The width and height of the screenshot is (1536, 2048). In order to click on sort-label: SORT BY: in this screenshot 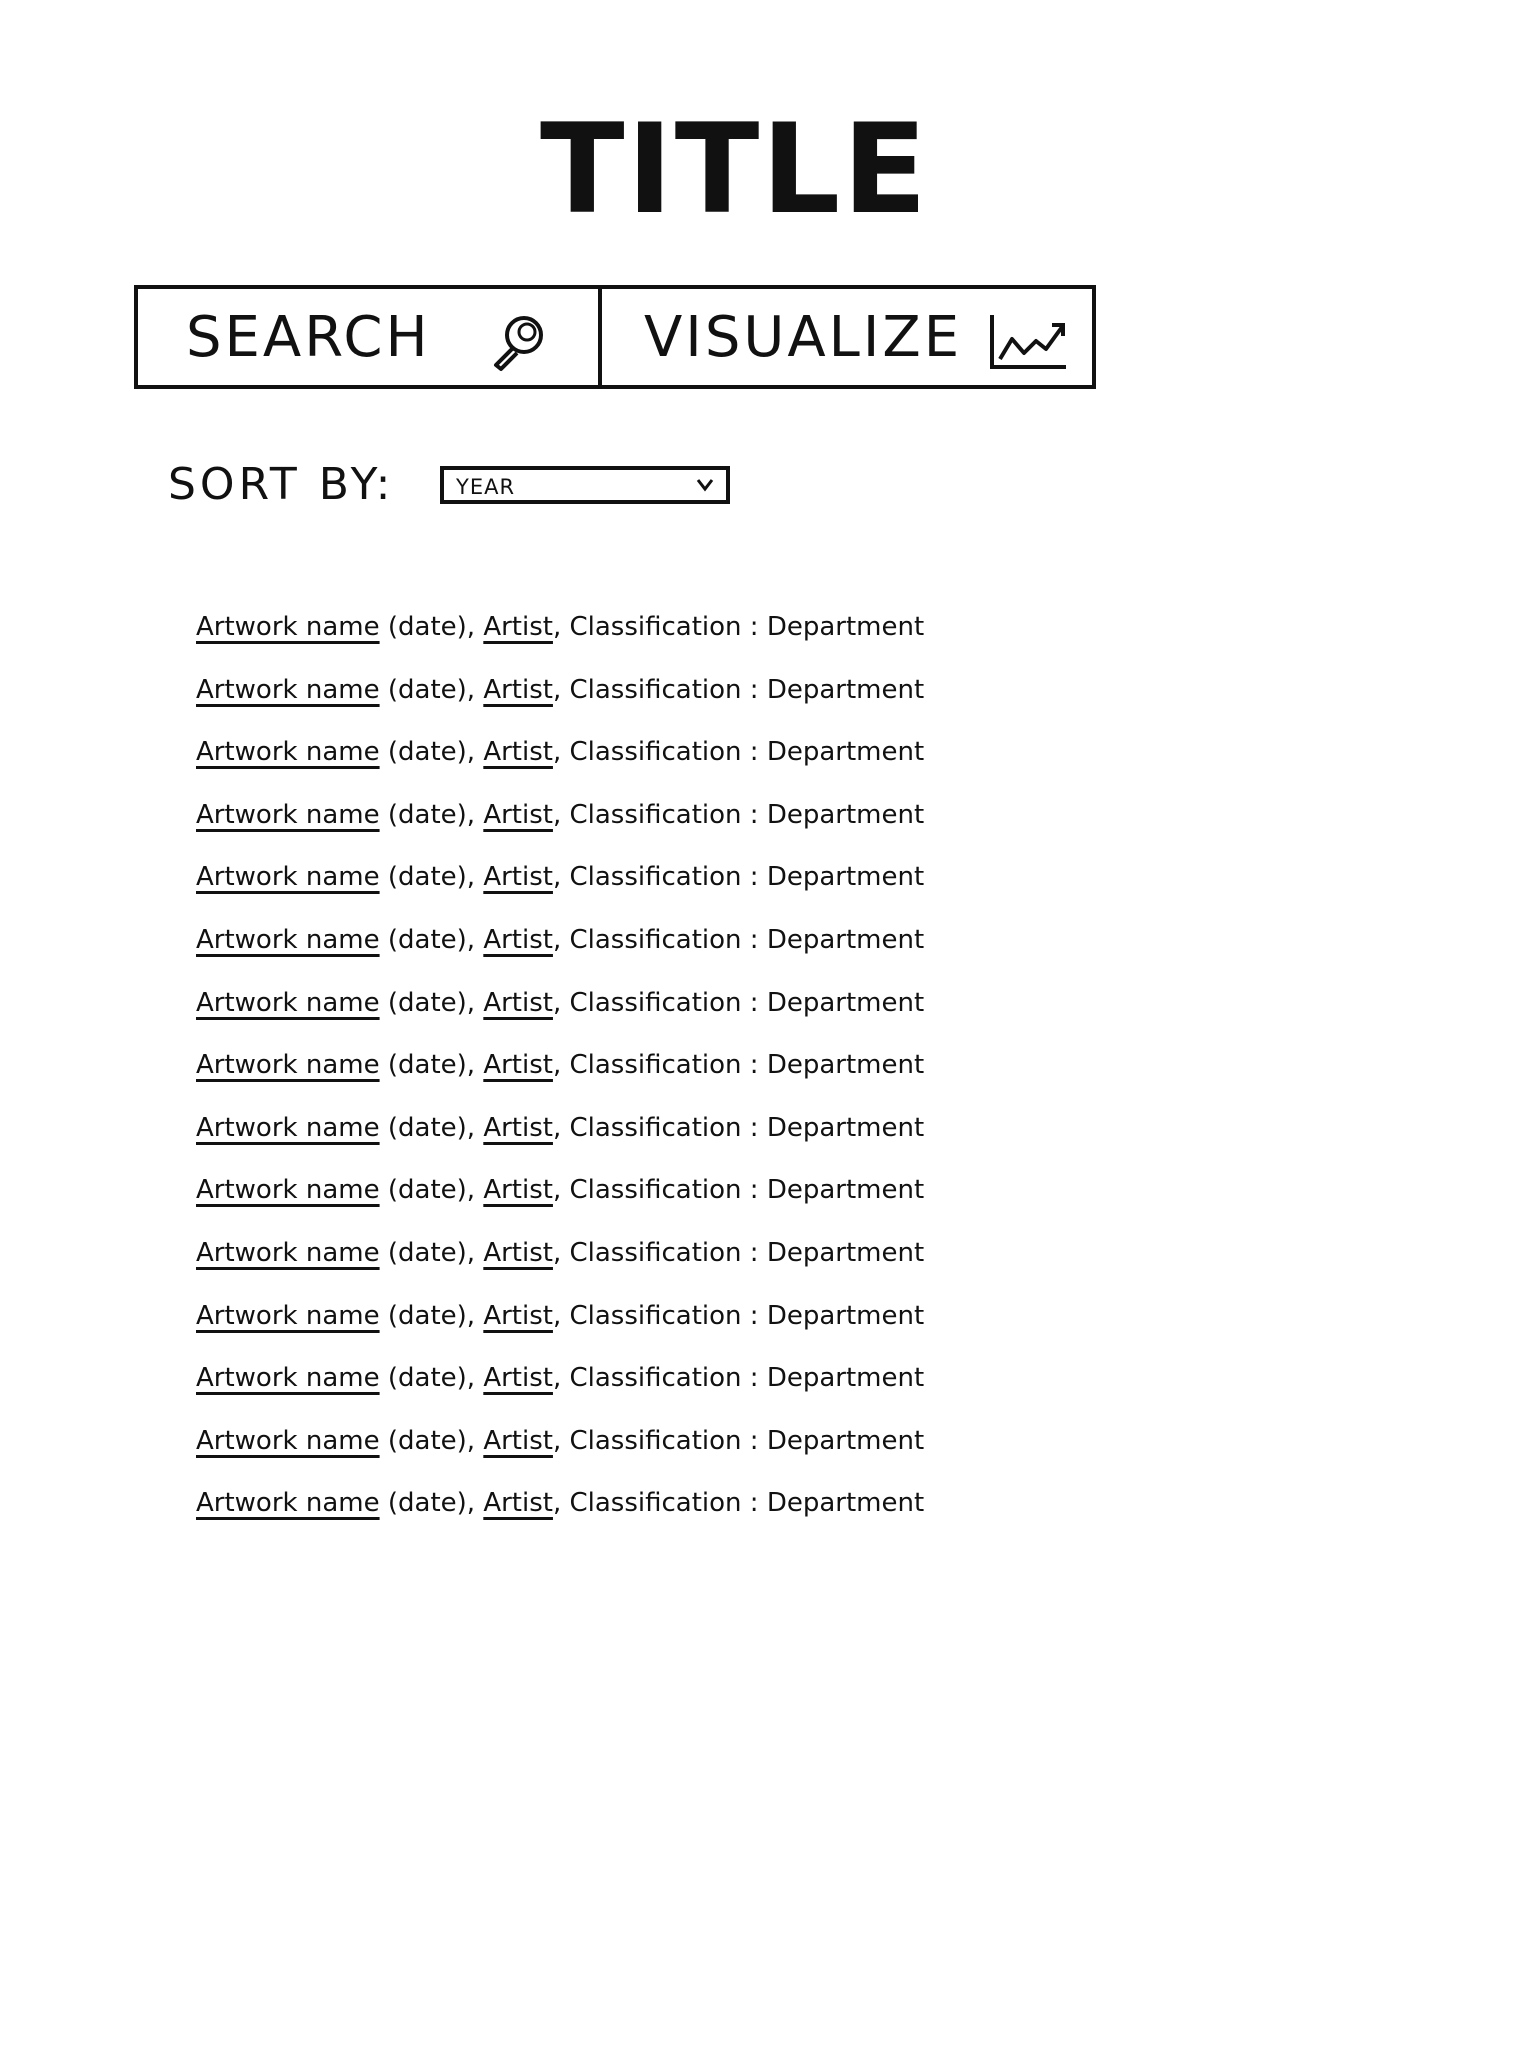, I will do `click(281, 484)`.